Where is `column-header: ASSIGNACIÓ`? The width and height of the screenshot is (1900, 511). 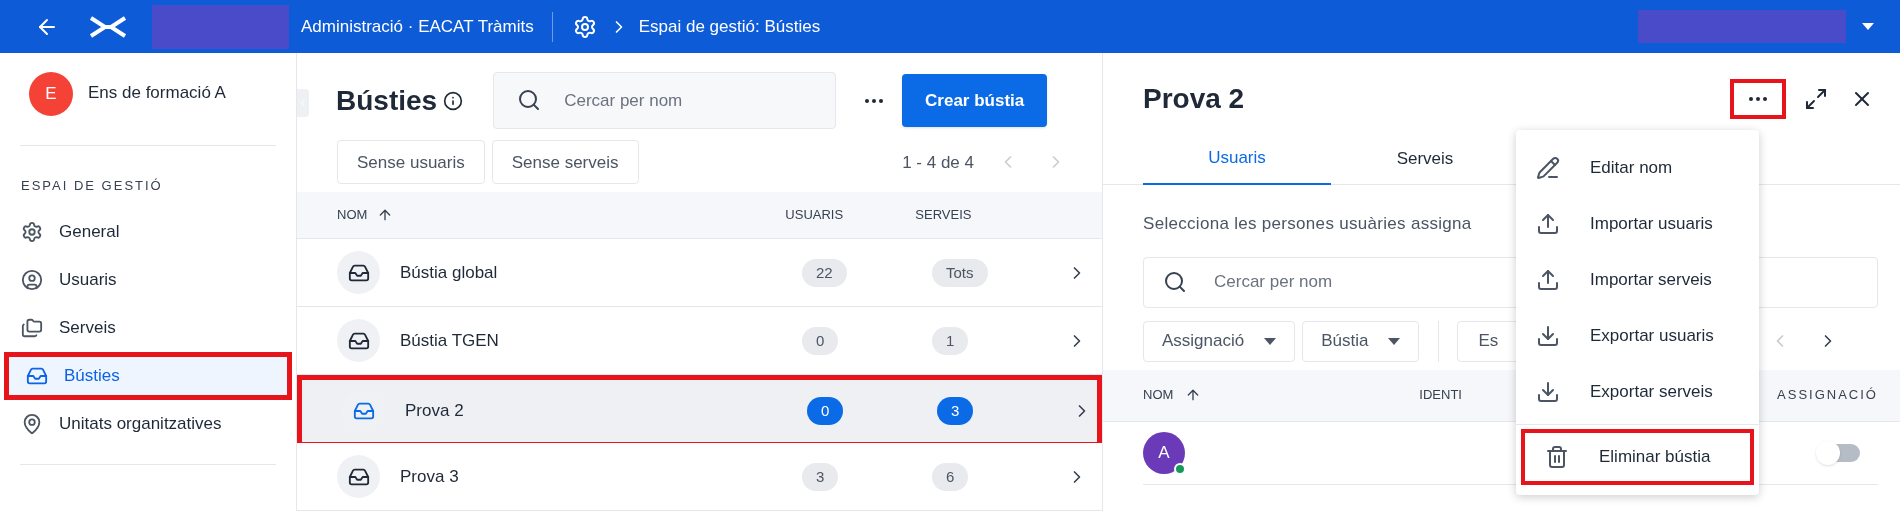 column-header: ASSIGNACIÓ is located at coordinates (1827, 395).